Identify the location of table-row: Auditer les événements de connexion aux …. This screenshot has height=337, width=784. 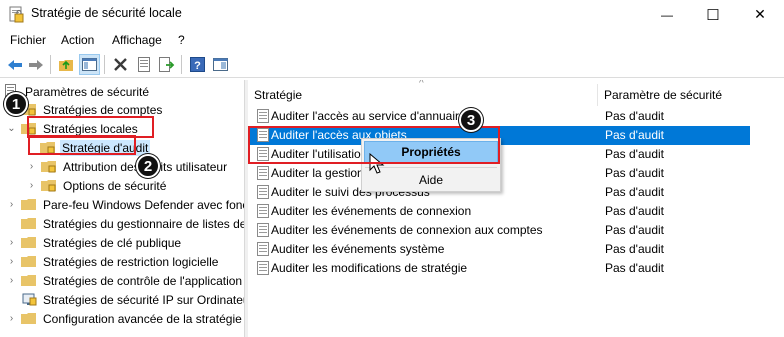
(499, 230).